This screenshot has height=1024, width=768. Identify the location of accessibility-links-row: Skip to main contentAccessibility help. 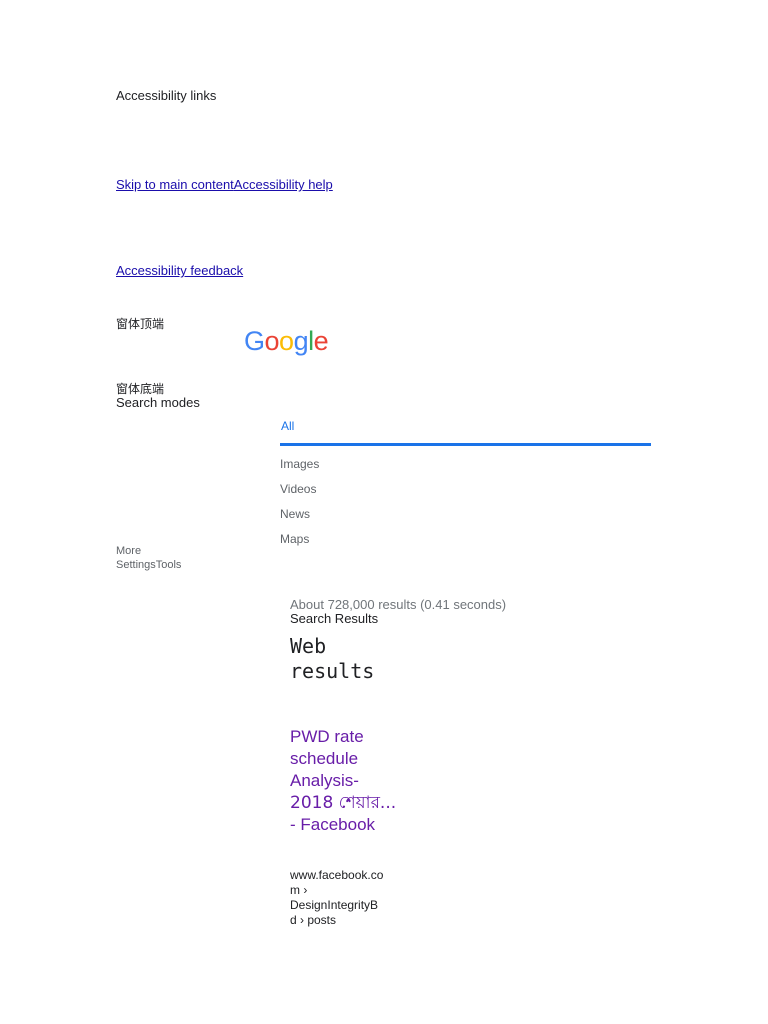
(224, 185).